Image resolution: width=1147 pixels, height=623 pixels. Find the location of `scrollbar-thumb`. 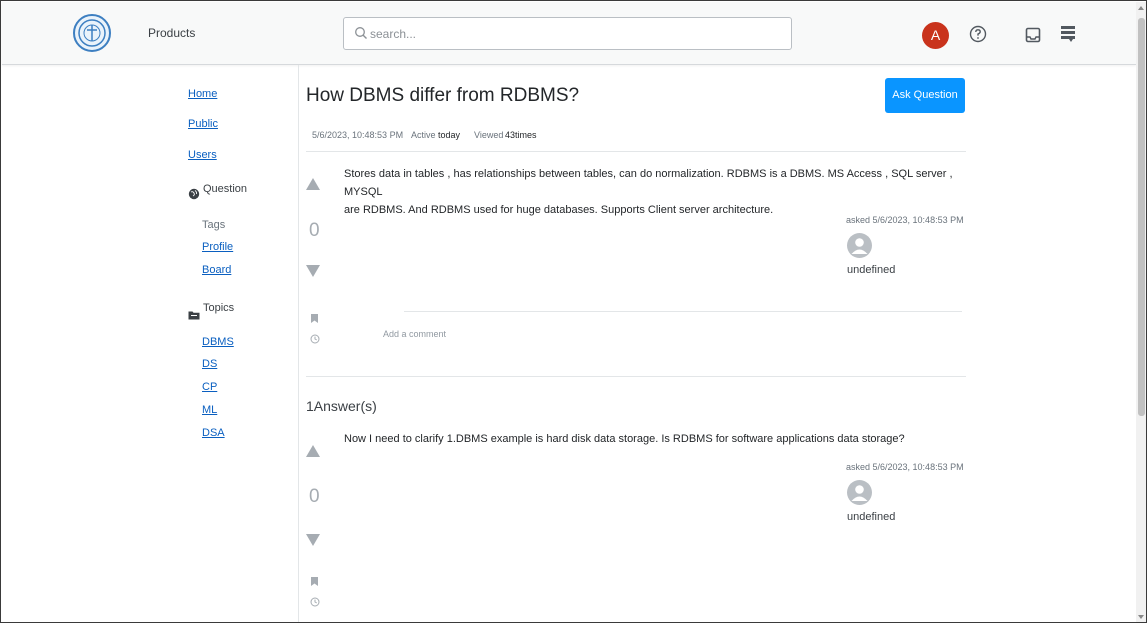

scrollbar-thumb is located at coordinates (1141, 217).